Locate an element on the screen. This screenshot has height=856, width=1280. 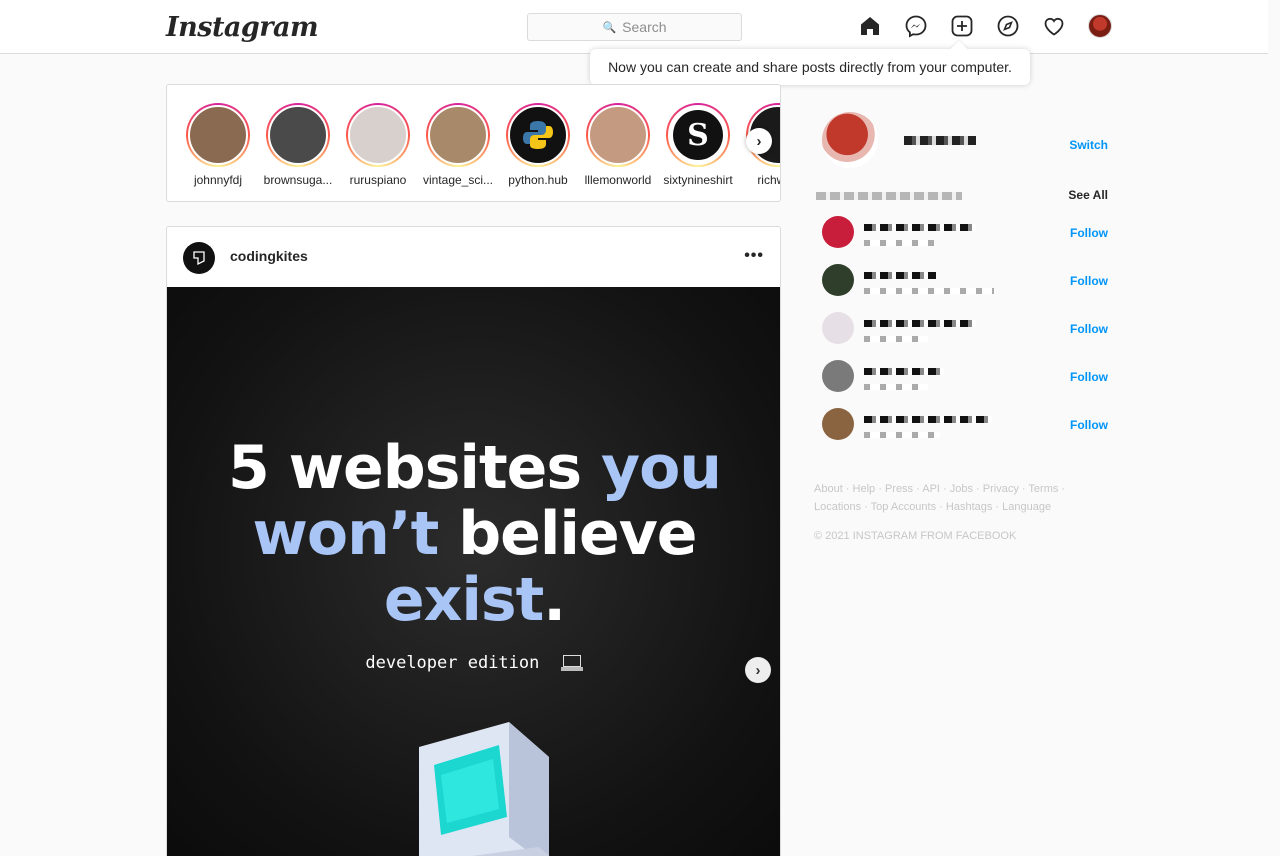
carousel-next-button: › is located at coordinates (758, 670).